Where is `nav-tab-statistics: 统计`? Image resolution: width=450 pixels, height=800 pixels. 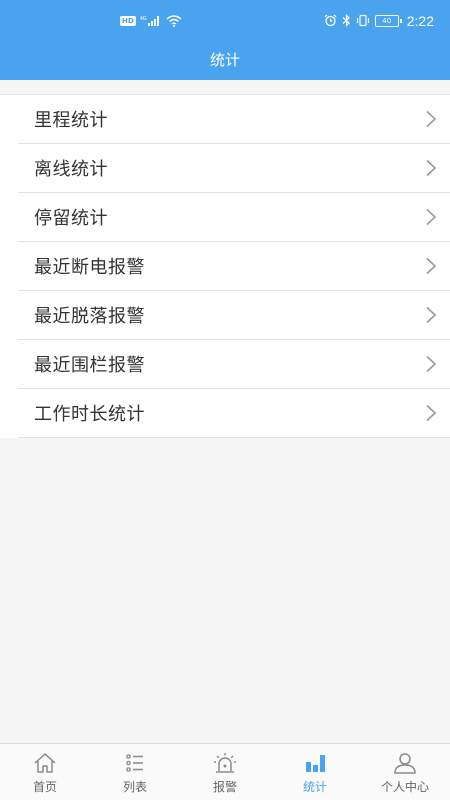
nav-tab-statistics: 统计 is located at coordinates (315, 772).